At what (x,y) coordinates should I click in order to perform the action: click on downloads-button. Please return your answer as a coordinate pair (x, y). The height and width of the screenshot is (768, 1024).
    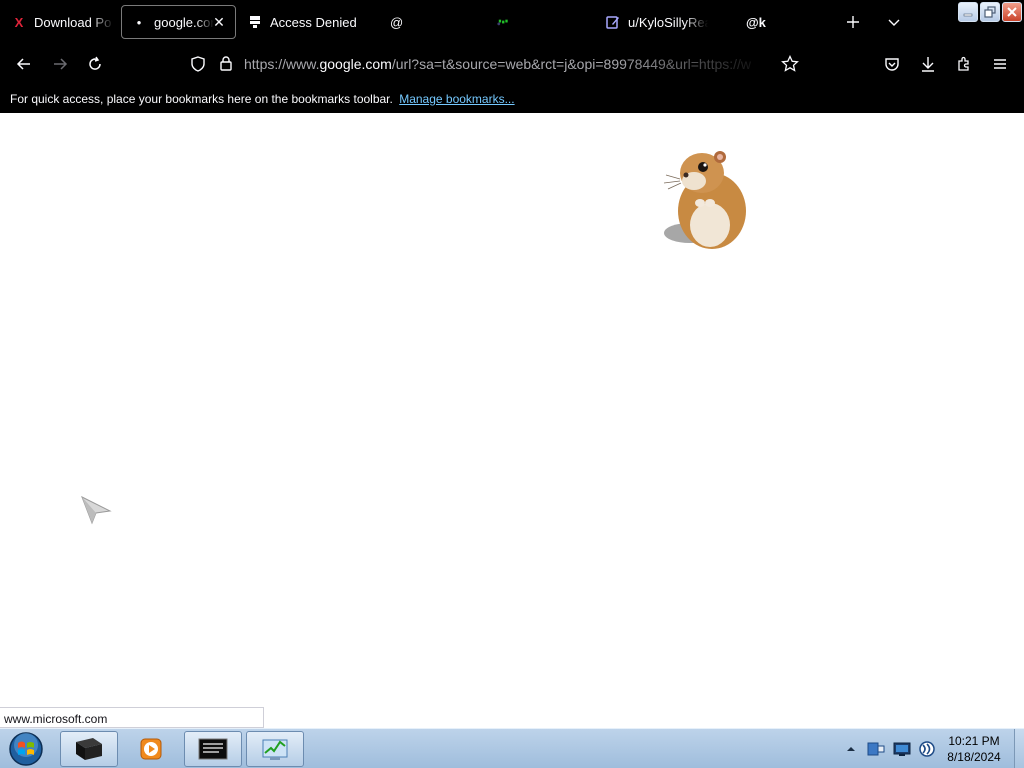
    Looking at the image, I should click on (928, 64).